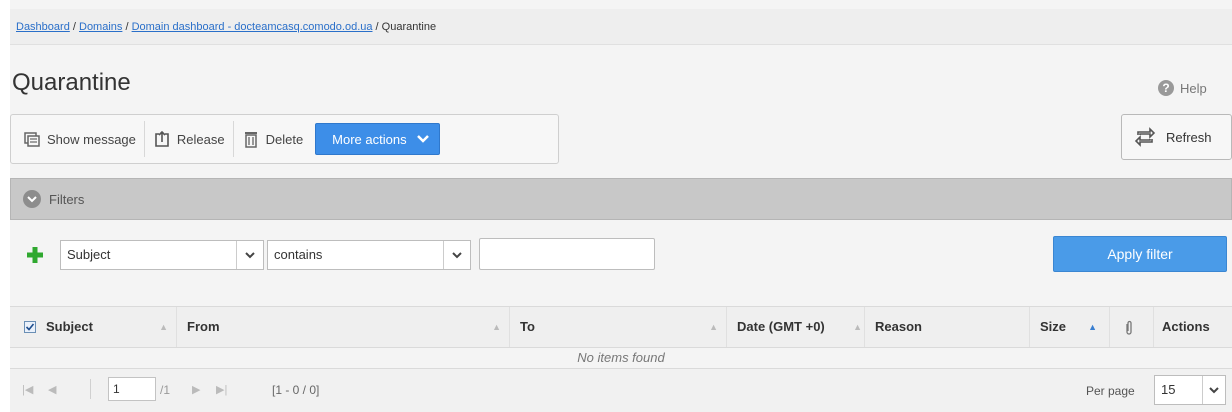 This screenshot has width=1232, height=412. Describe the element at coordinates (296, 390) in the screenshot. I see `page-range: [1 - 0 / 0]` at that location.